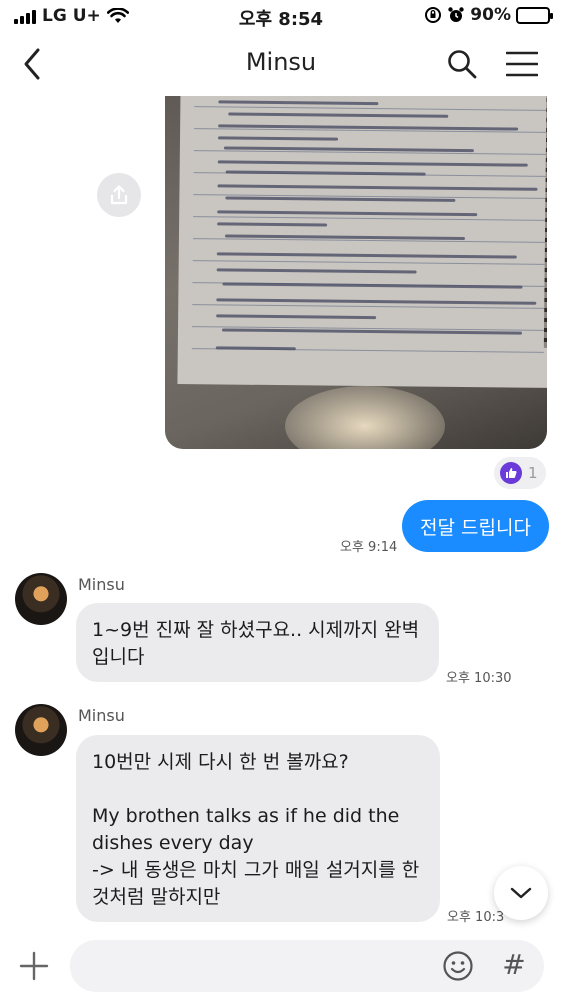 The height and width of the screenshot is (1000, 562). What do you see at coordinates (256, 966) in the screenshot?
I see `message-input` at bounding box center [256, 966].